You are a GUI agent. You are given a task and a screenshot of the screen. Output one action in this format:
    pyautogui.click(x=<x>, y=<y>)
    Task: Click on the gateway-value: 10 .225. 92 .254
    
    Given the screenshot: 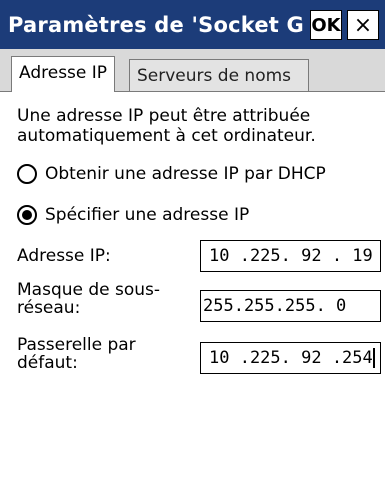 What is the action you would take?
    pyautogui.click(x=291, y=358)
    